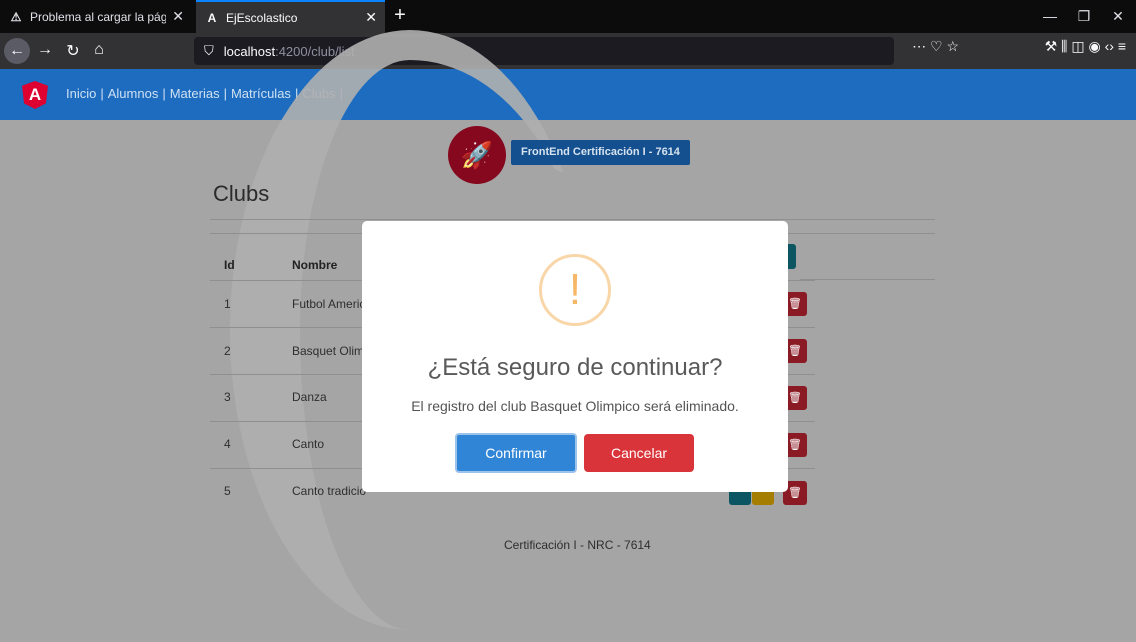  What do you see at coordinates (227, 351) in the screenshot?
I see `cell-id: 2` at bounding box center [227, 351].